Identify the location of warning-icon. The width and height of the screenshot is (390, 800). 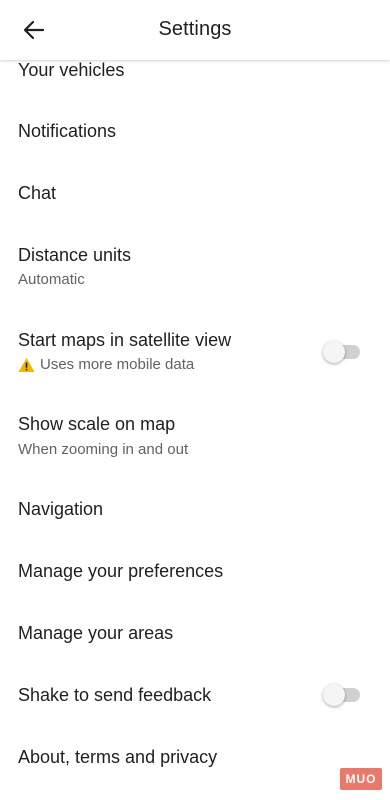
(26, 365).